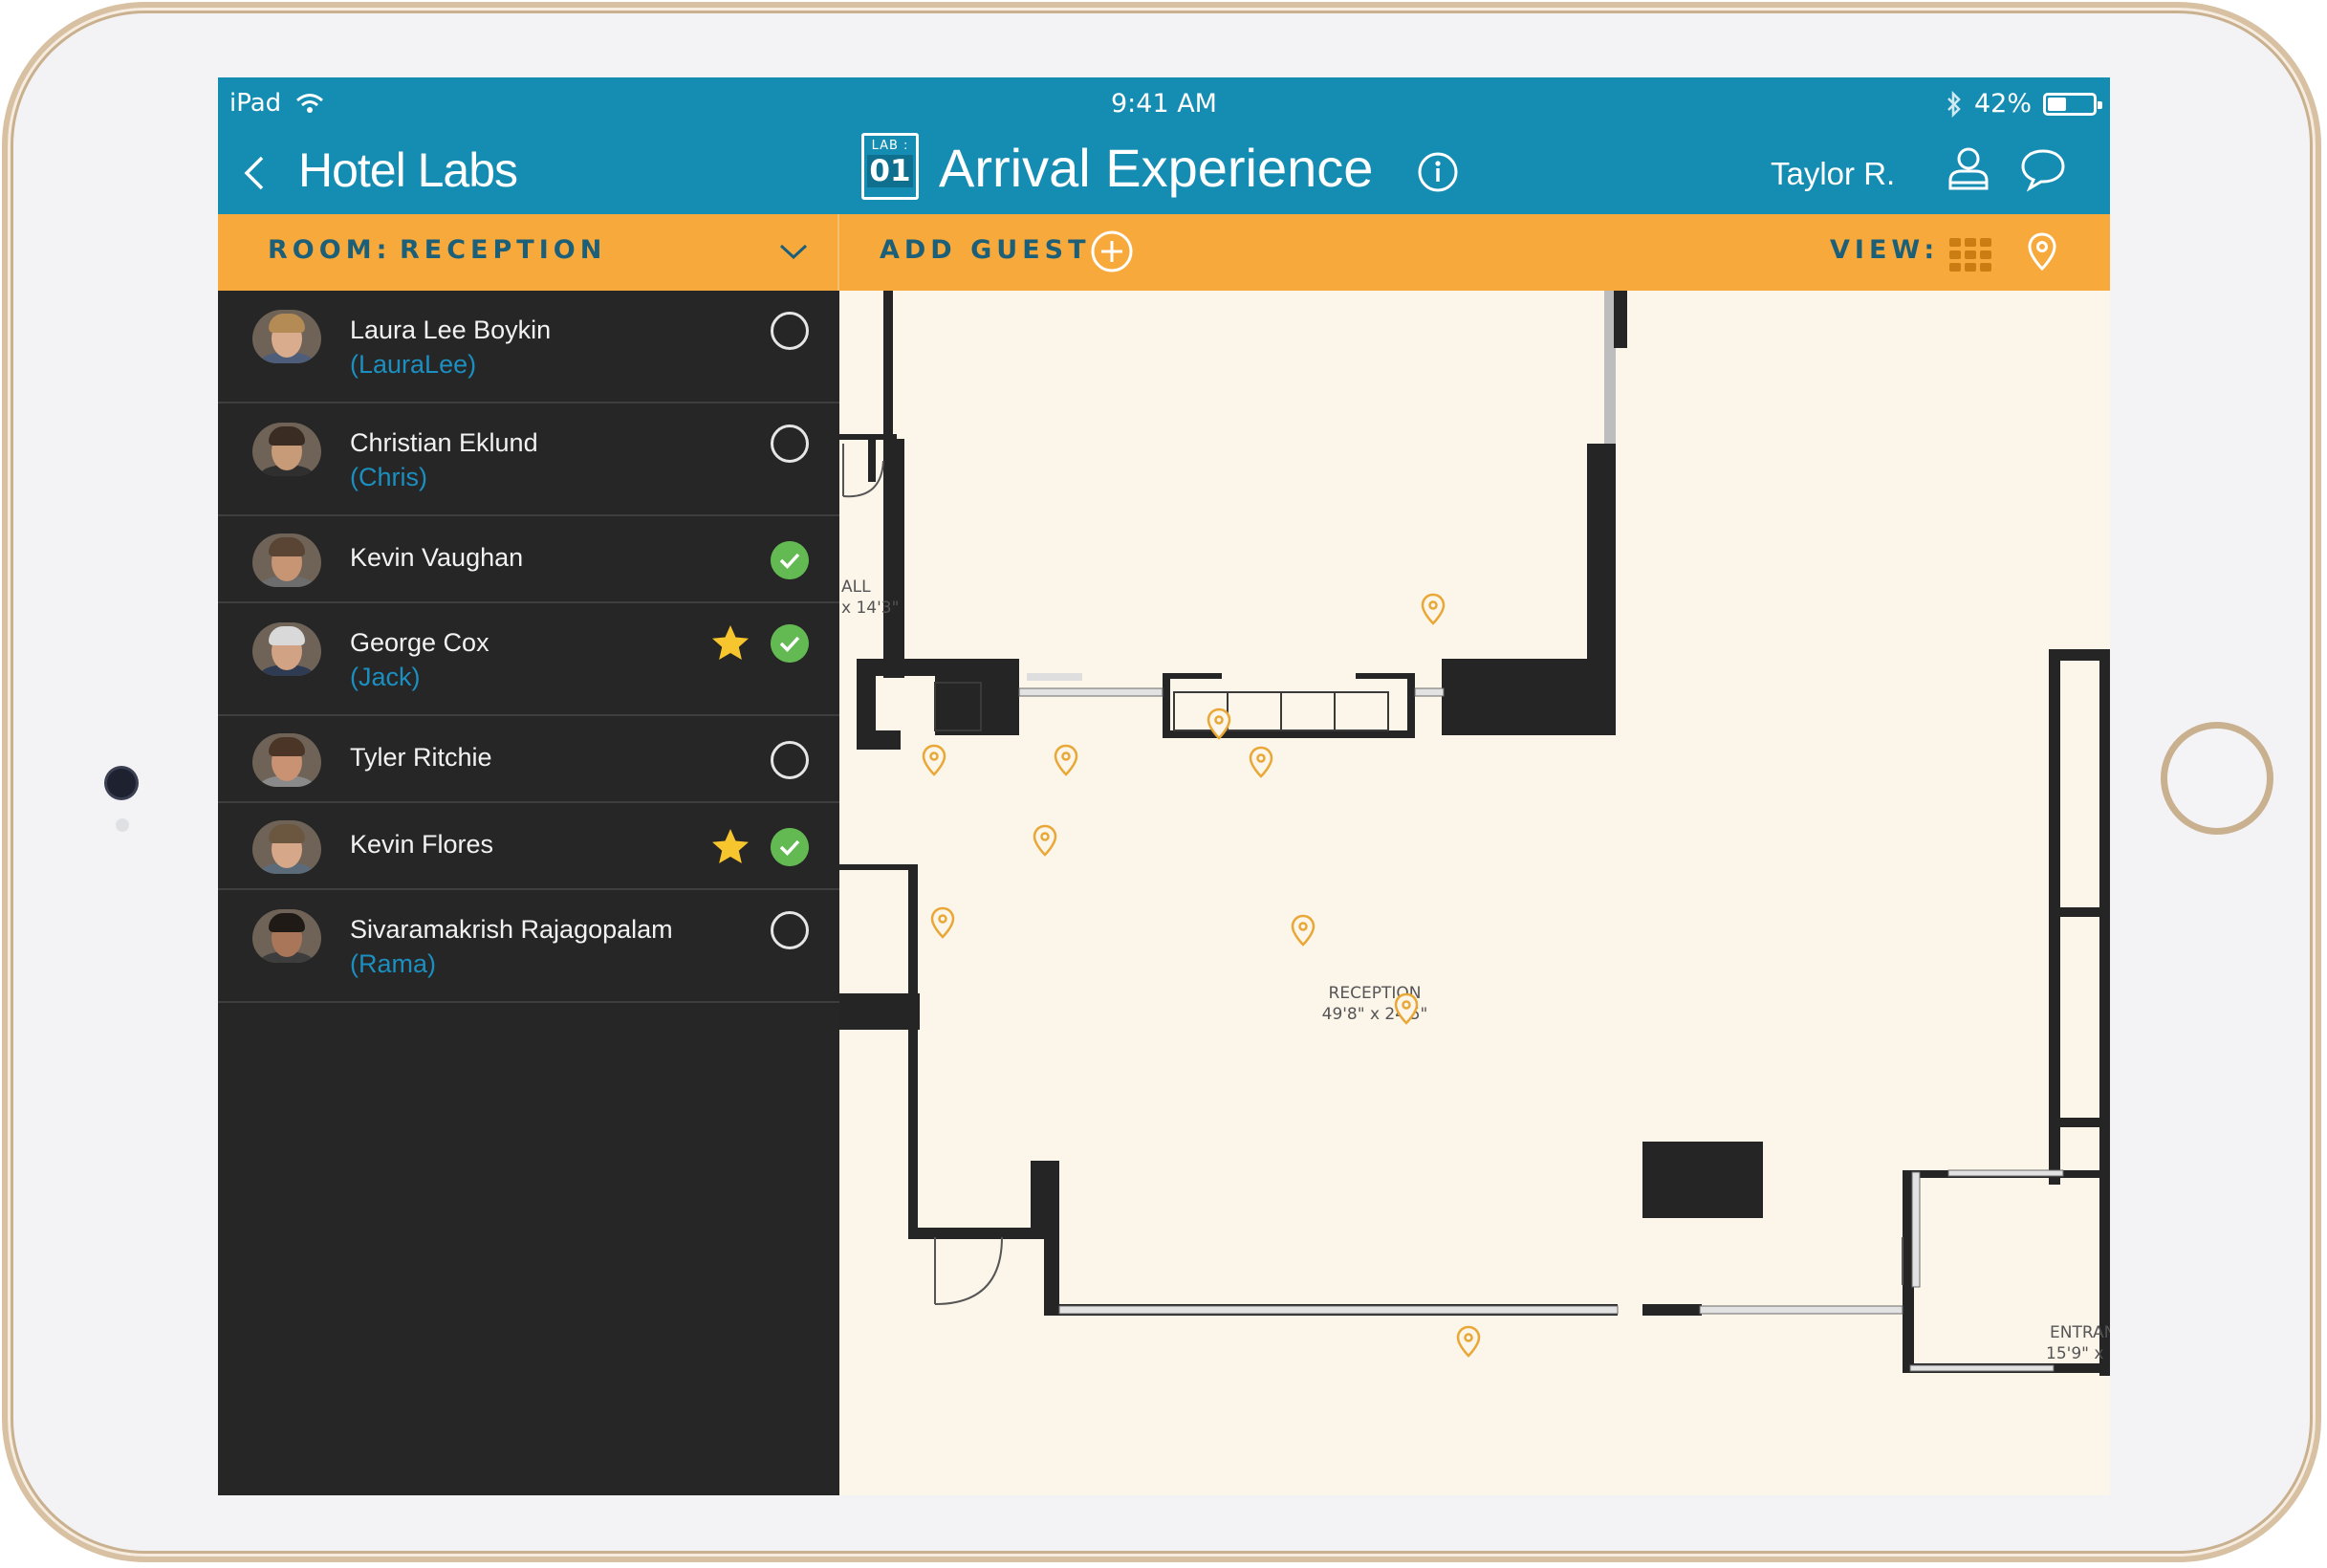  I want to click on status-right: 42%, so click(2024, 104).